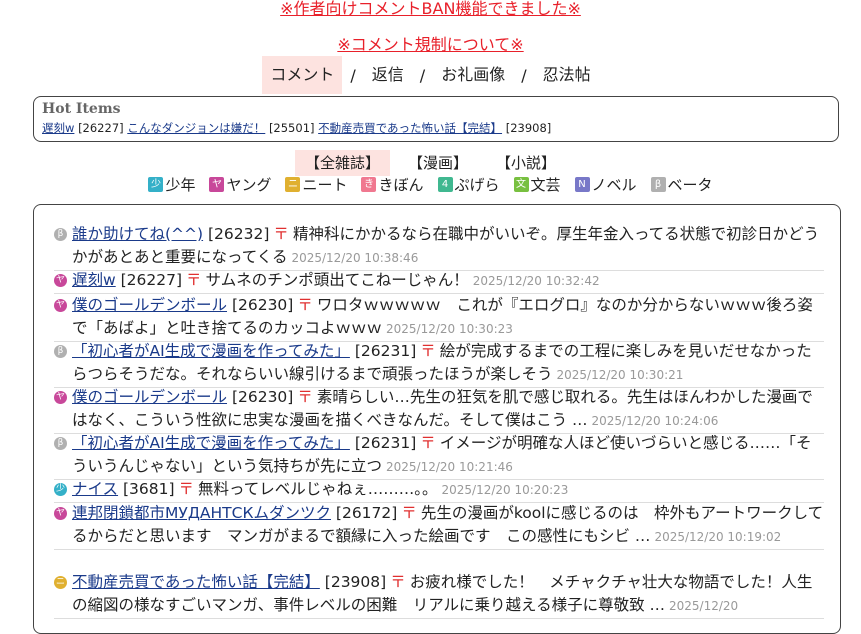  What do you see at coordinates (58, 128) in the screenshot?
I see `hot-item-link: 遅刻w` at bounding box center [58, 128].